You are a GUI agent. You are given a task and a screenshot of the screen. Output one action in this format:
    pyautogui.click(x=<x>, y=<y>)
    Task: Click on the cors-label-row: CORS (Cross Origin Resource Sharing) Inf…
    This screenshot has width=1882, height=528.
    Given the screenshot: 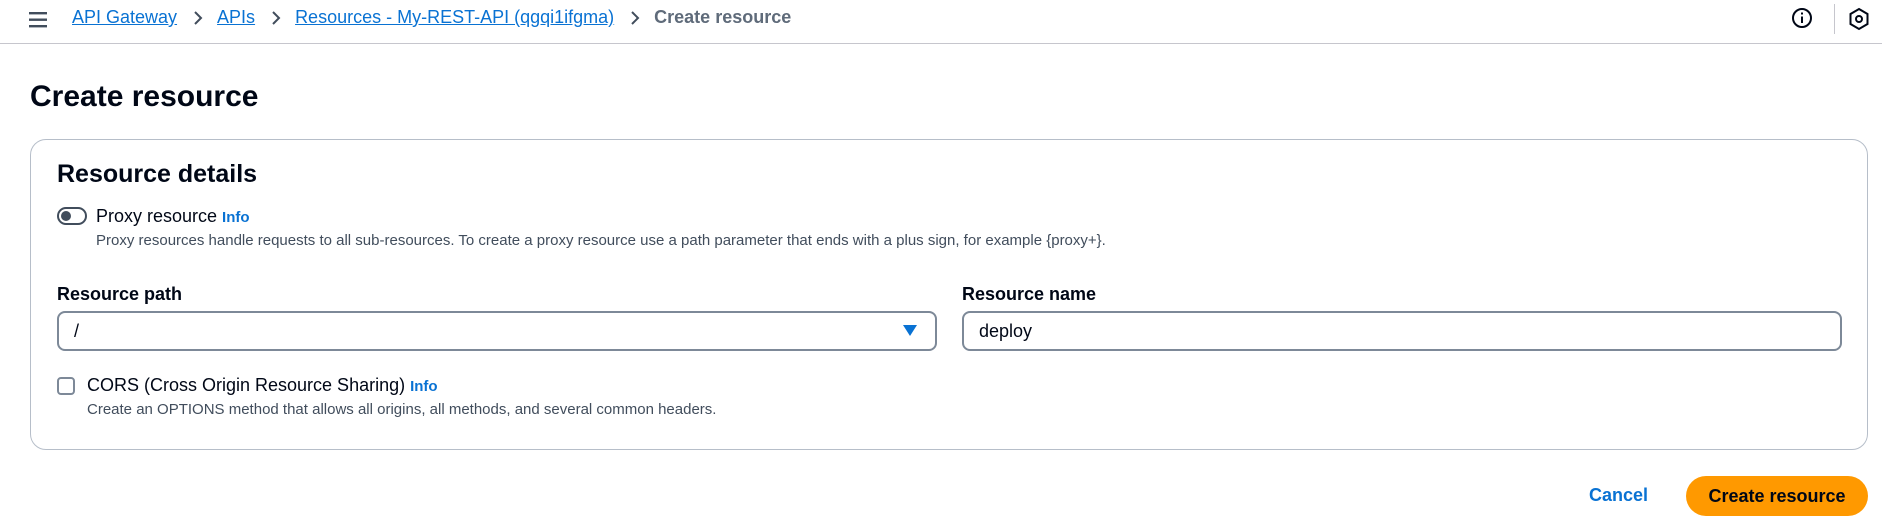 What is the action you would take?
    pyautogui.click(x=262, y=385)
    